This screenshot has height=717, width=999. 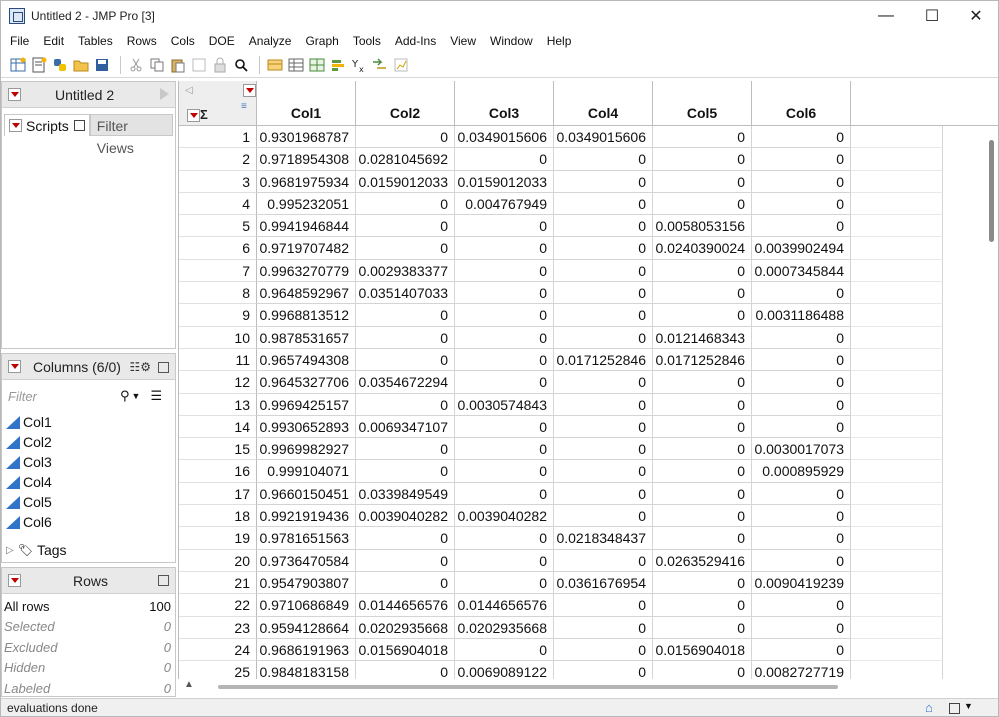 I want to click on chevron-right-icon: ▷, so click(x=10, y=550).